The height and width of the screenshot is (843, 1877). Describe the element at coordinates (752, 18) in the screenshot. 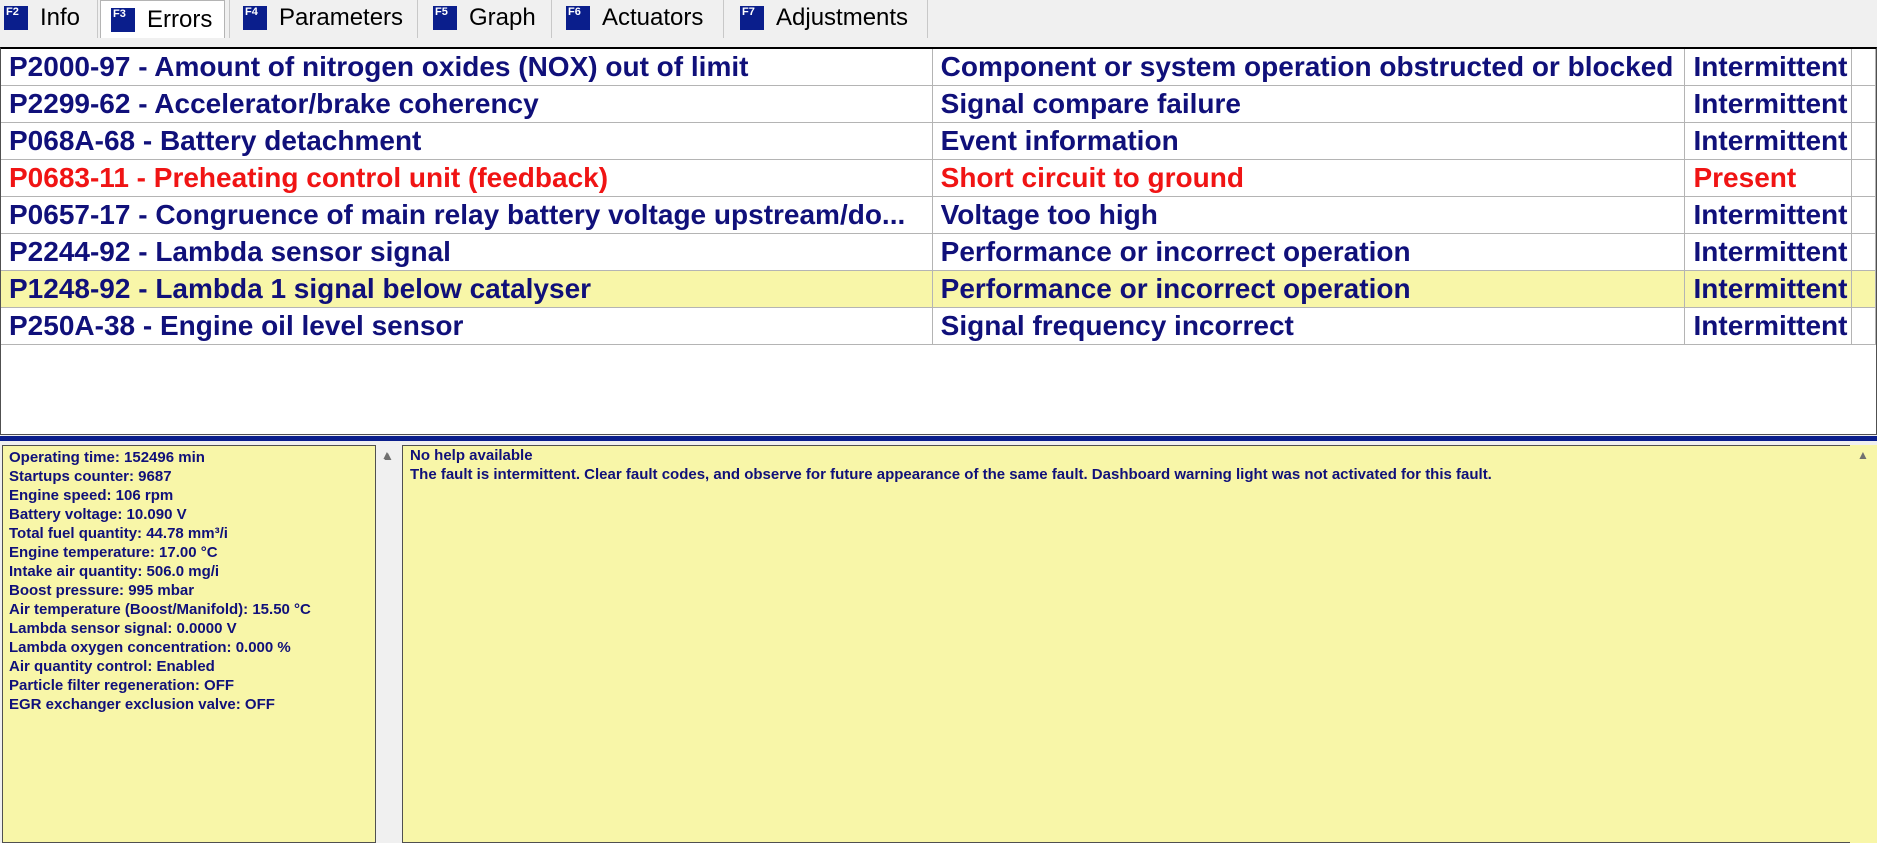

I see `f7-key-badge: F7` at that location.